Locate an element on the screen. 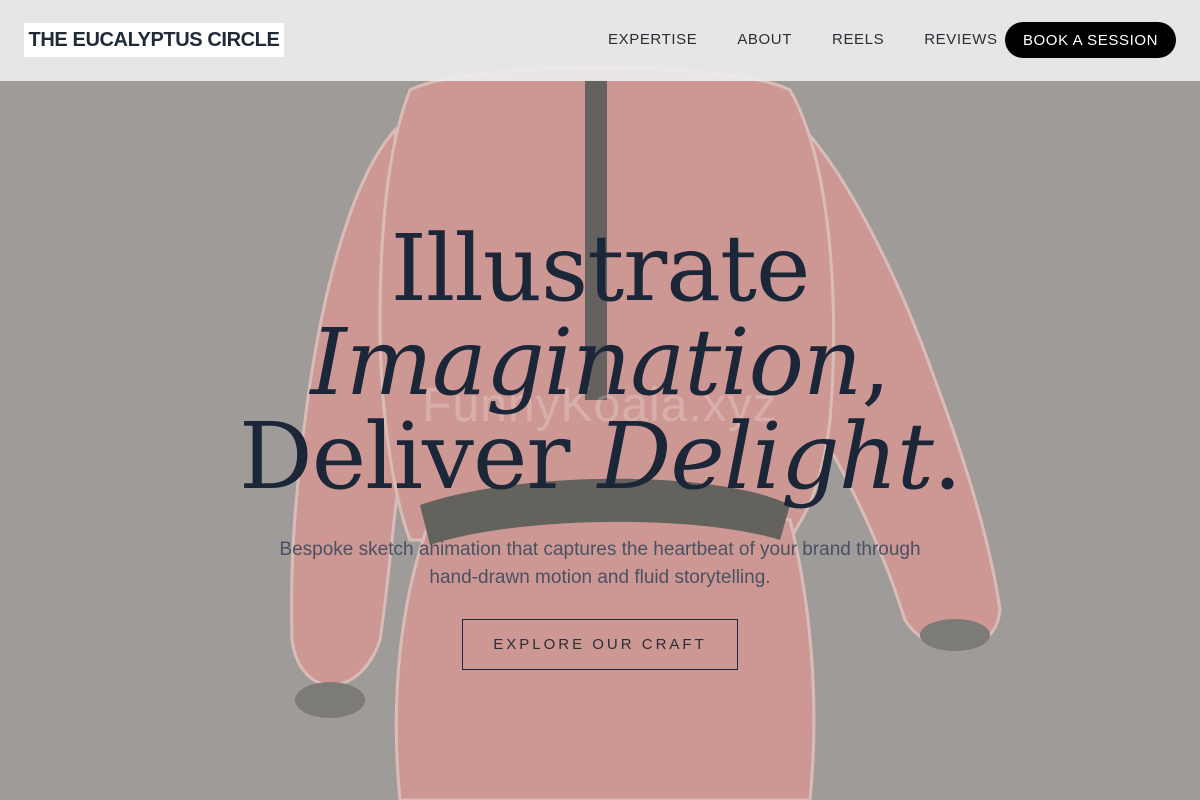 The width and height of the screenshot is (1200, 800). nav-link-expertise: EXPERTISE is located at coordinates (652, 40).